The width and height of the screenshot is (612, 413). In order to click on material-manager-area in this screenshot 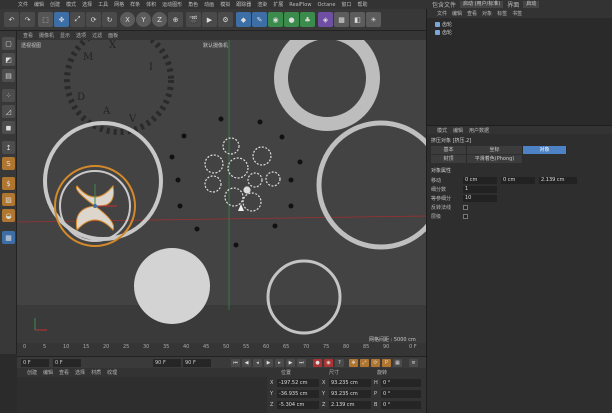, I will do `click(142, 395)`.